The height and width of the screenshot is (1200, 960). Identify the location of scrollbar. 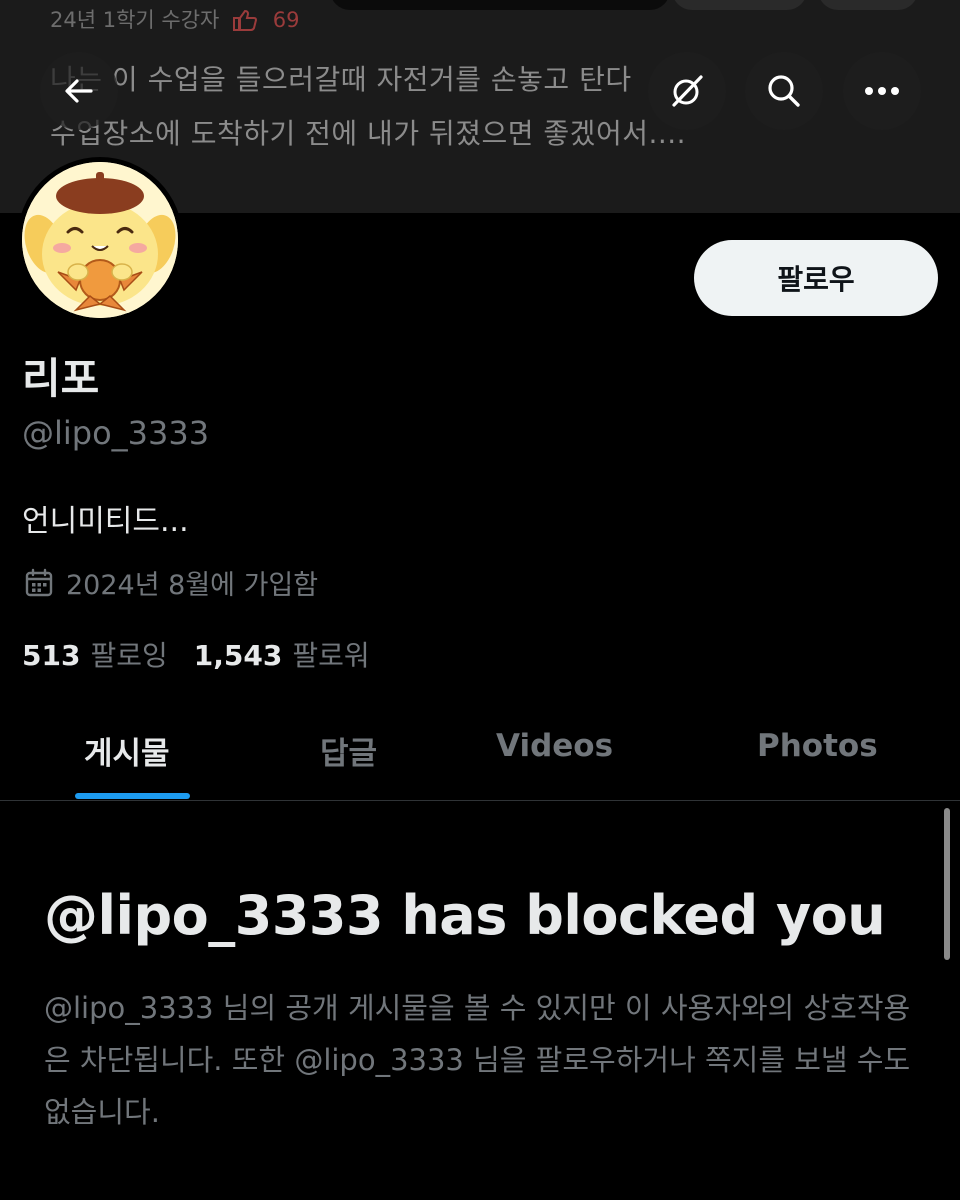
(947, 884).